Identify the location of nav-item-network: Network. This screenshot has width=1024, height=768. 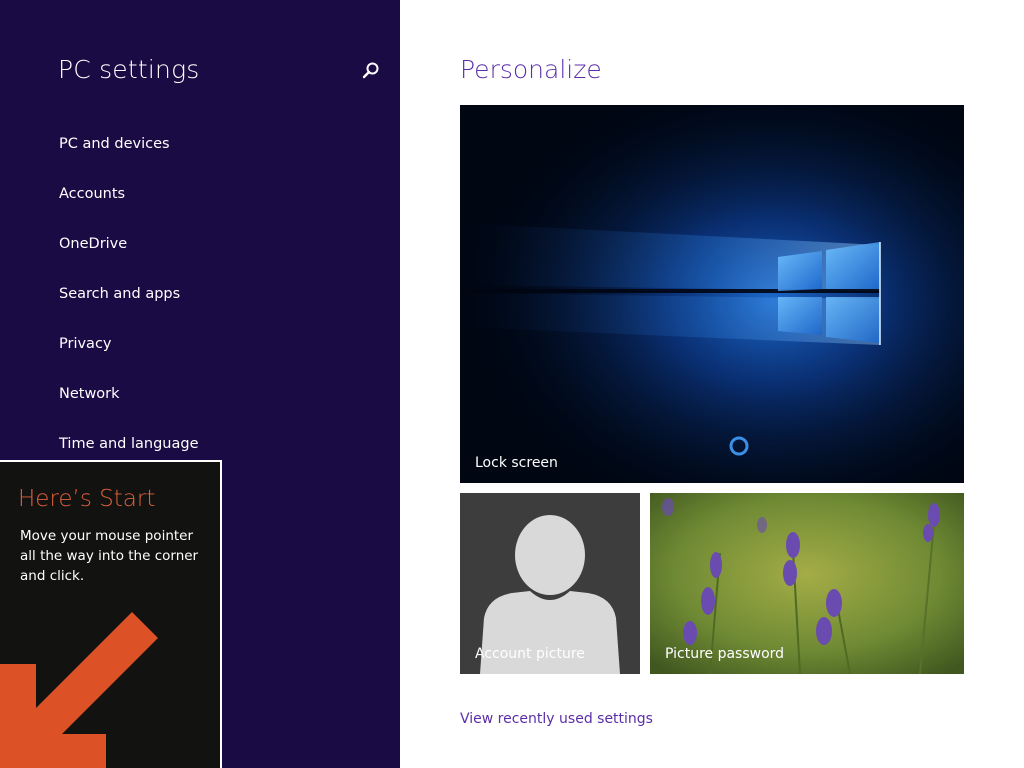
(89, 394).